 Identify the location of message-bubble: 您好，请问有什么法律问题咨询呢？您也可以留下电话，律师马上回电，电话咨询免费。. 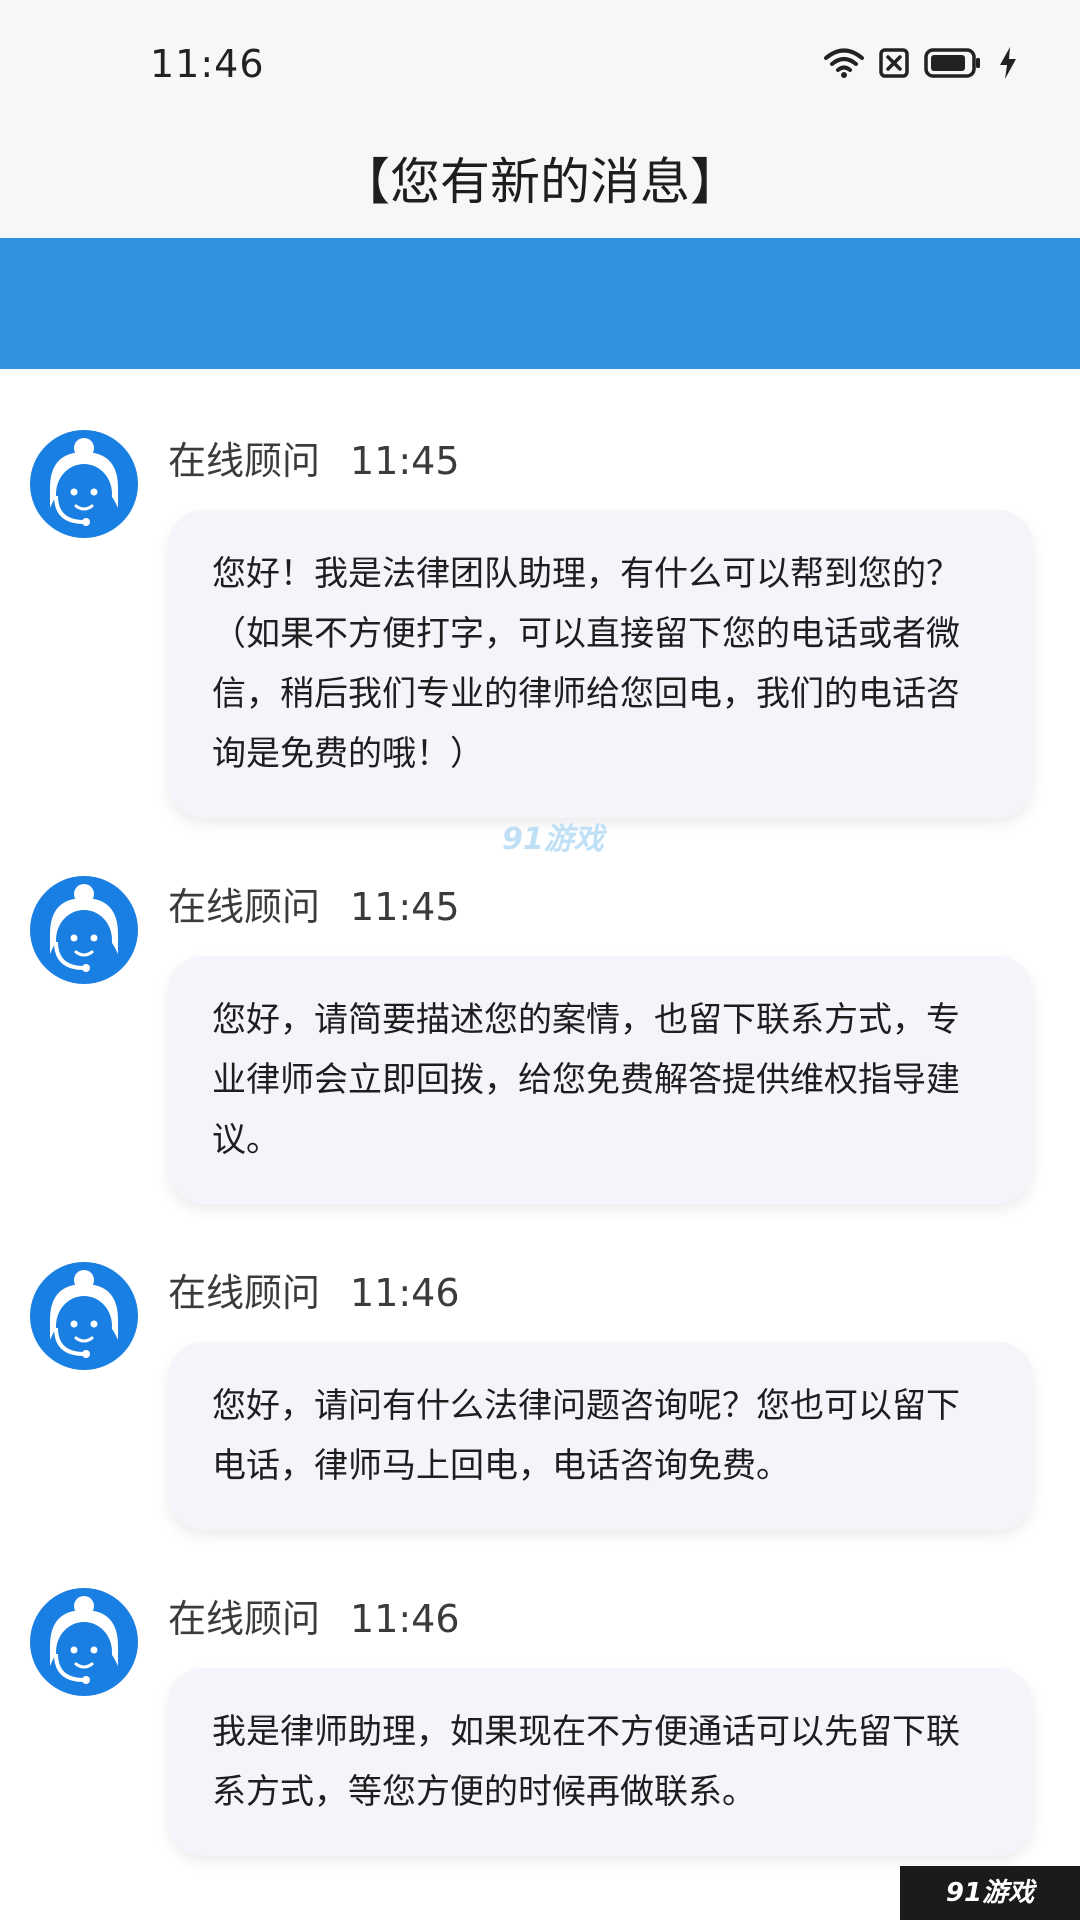
(600, 1436).